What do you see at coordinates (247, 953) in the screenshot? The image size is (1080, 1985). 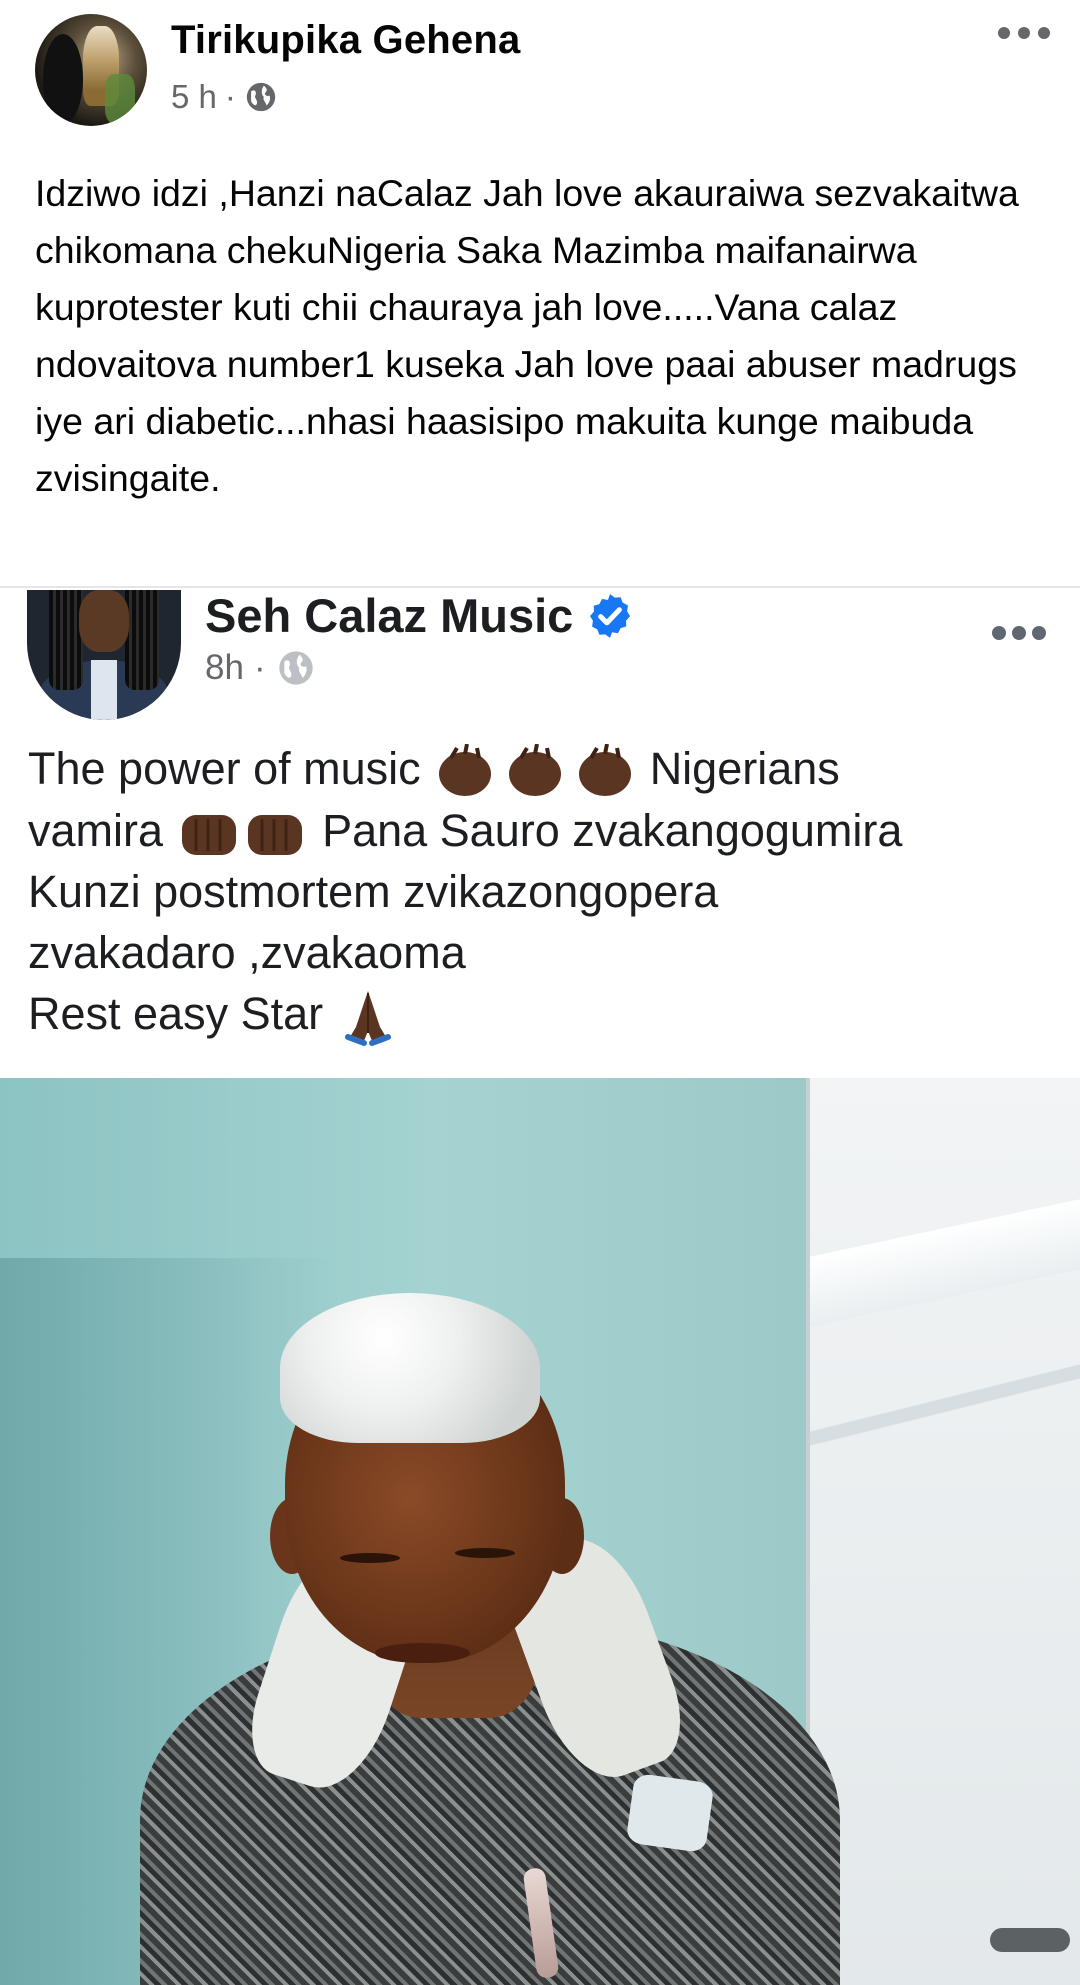 I see `text-line-4: zvakadaro ,zvakaoma` at bounding box center [247, 953].